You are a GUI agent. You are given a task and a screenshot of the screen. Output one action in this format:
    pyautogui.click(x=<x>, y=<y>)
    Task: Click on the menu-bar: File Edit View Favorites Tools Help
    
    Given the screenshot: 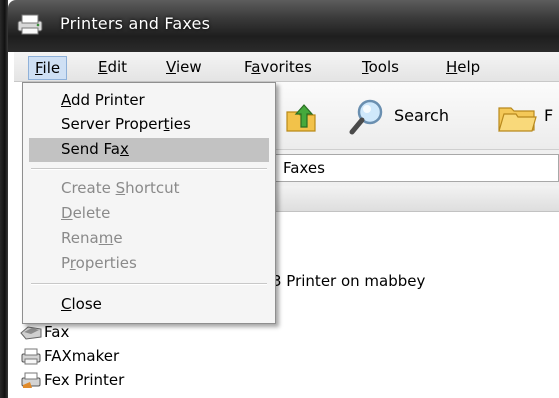 What is the action you would take?
    pyautogui.click(x=286, y=67)
    